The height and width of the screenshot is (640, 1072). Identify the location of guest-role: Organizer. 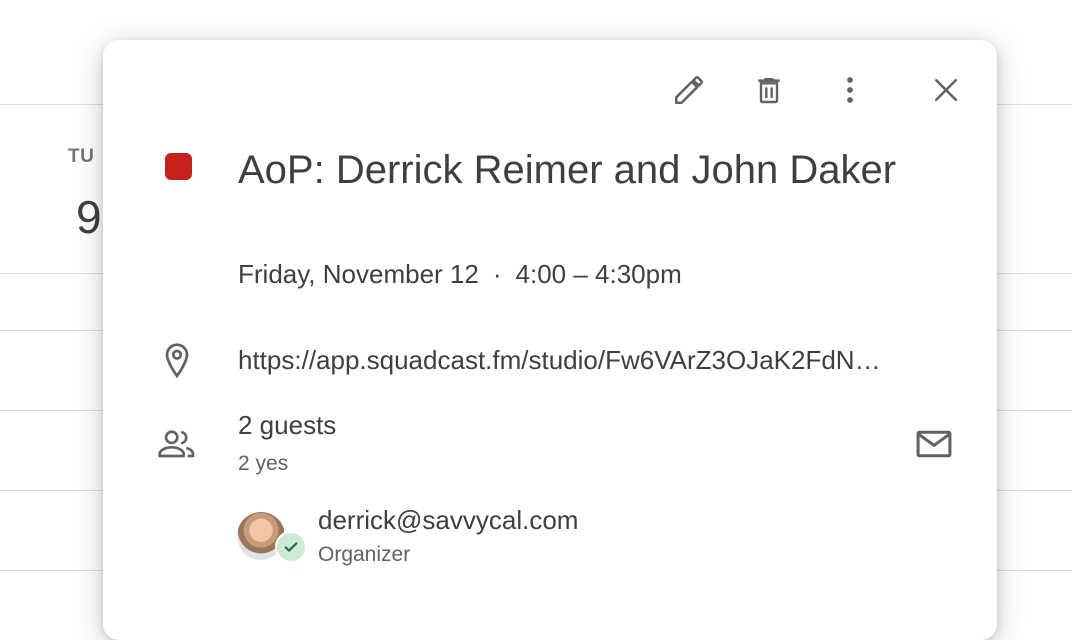
(364, 554).